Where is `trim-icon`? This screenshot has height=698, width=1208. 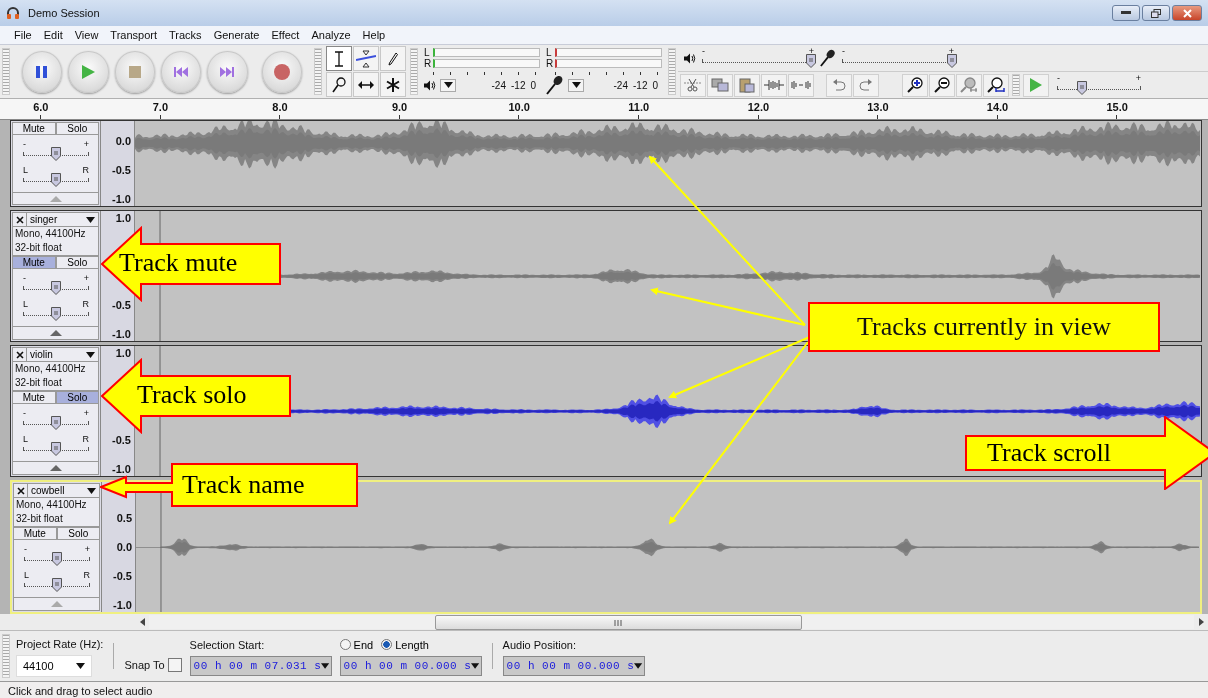
trim-icon is located at coordinates (774, 85).